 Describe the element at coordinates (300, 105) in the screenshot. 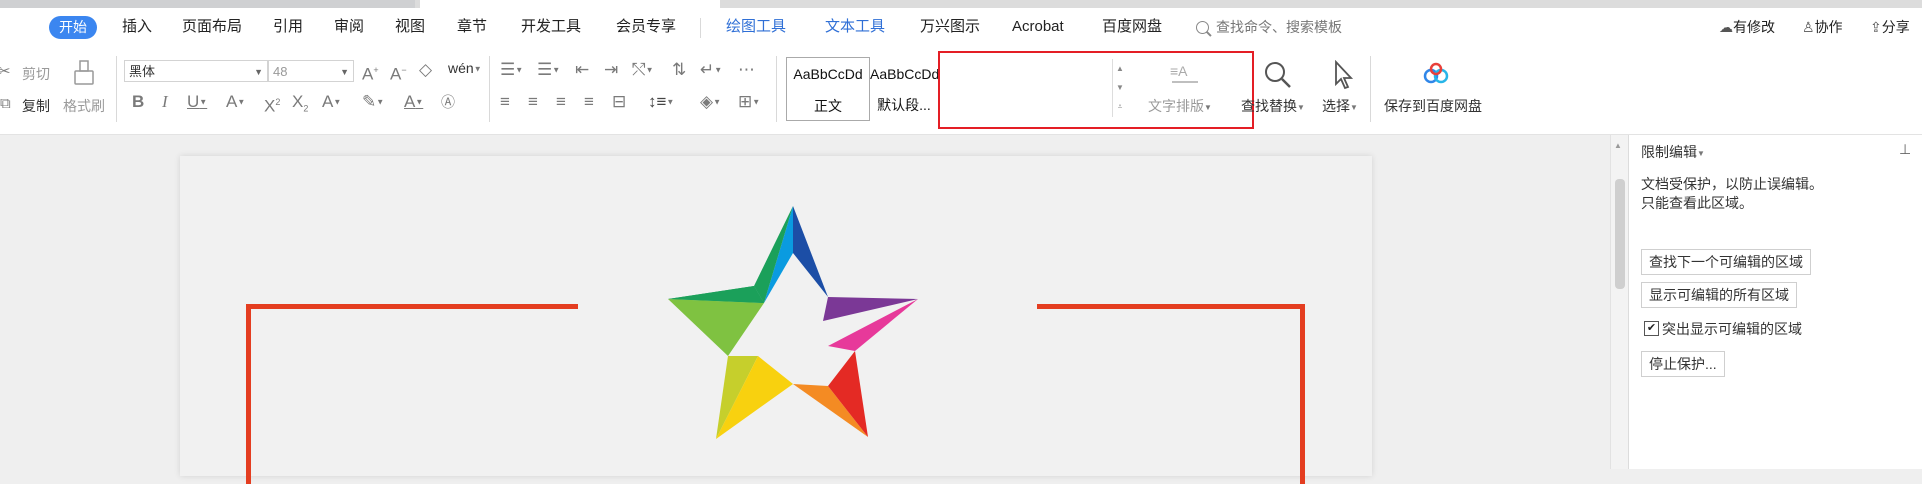

I see `subscript-icon: X2` at that location.